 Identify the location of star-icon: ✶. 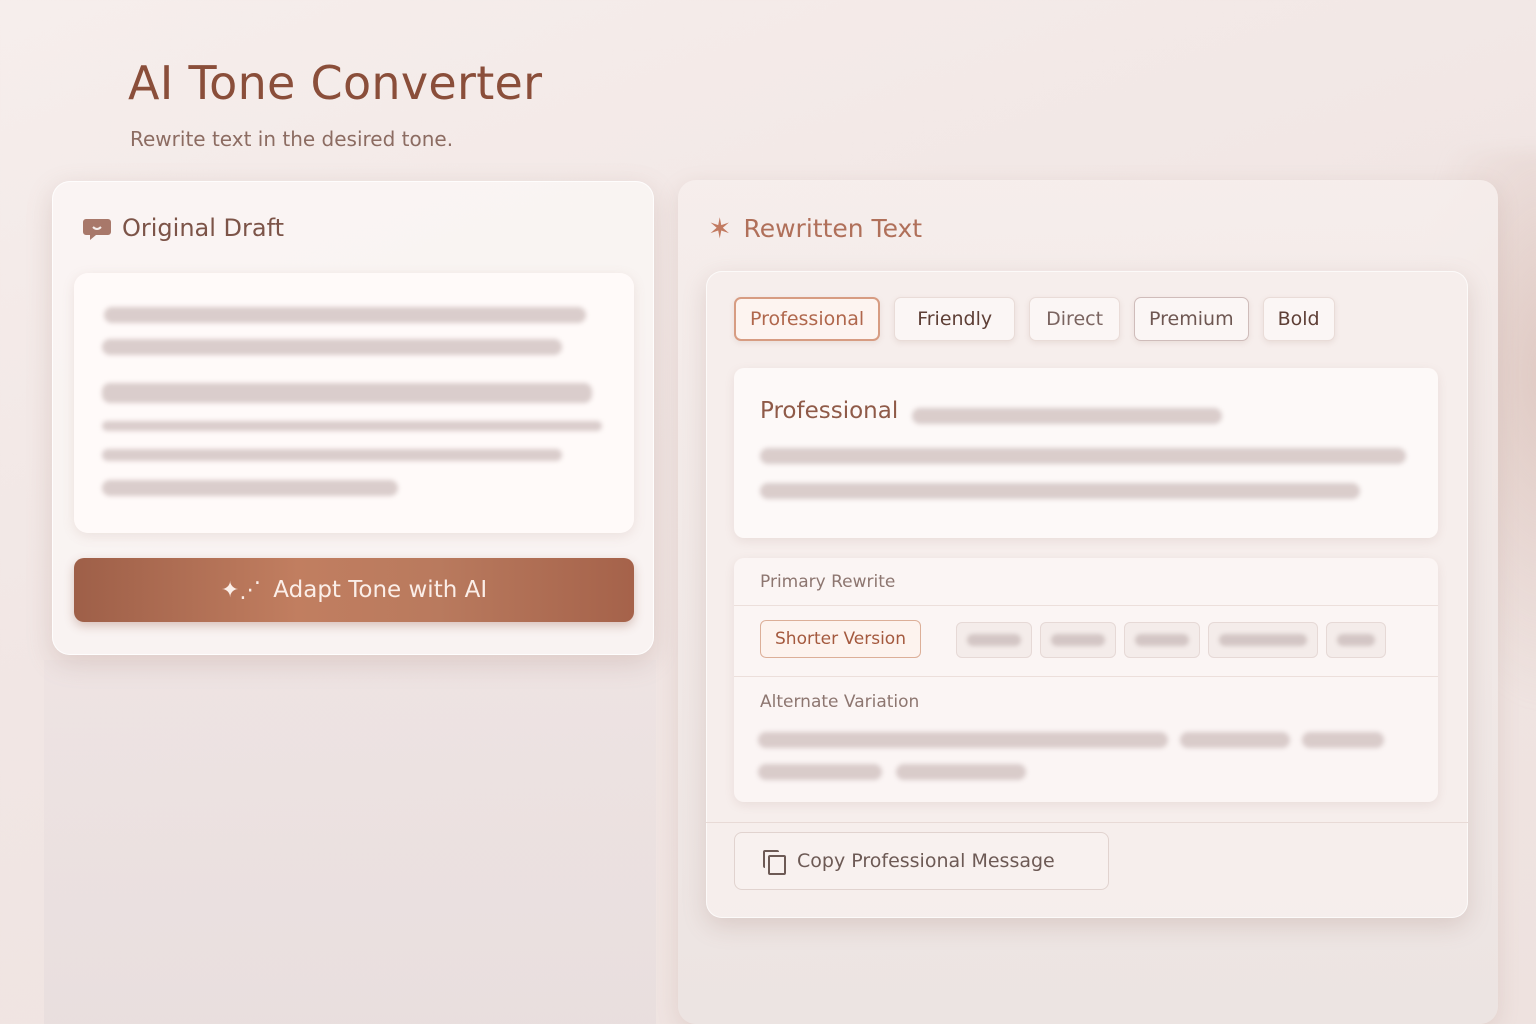
(720, 228).